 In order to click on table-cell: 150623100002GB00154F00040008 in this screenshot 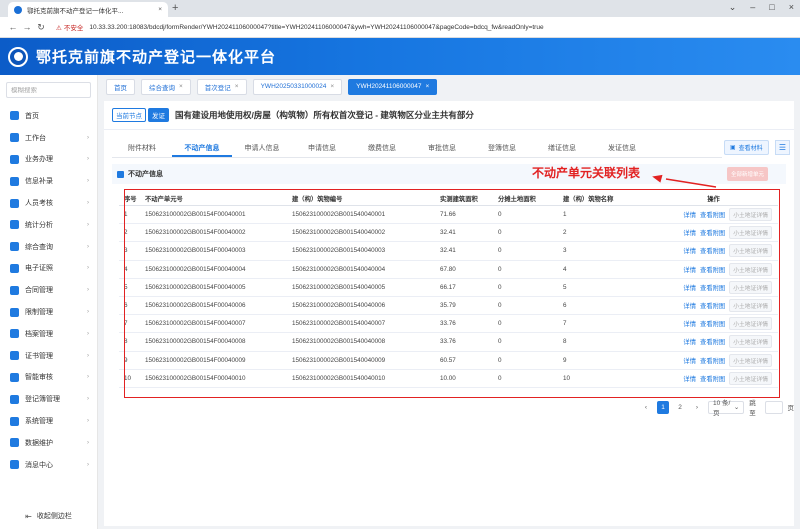, I will do `click(195, 342)`.